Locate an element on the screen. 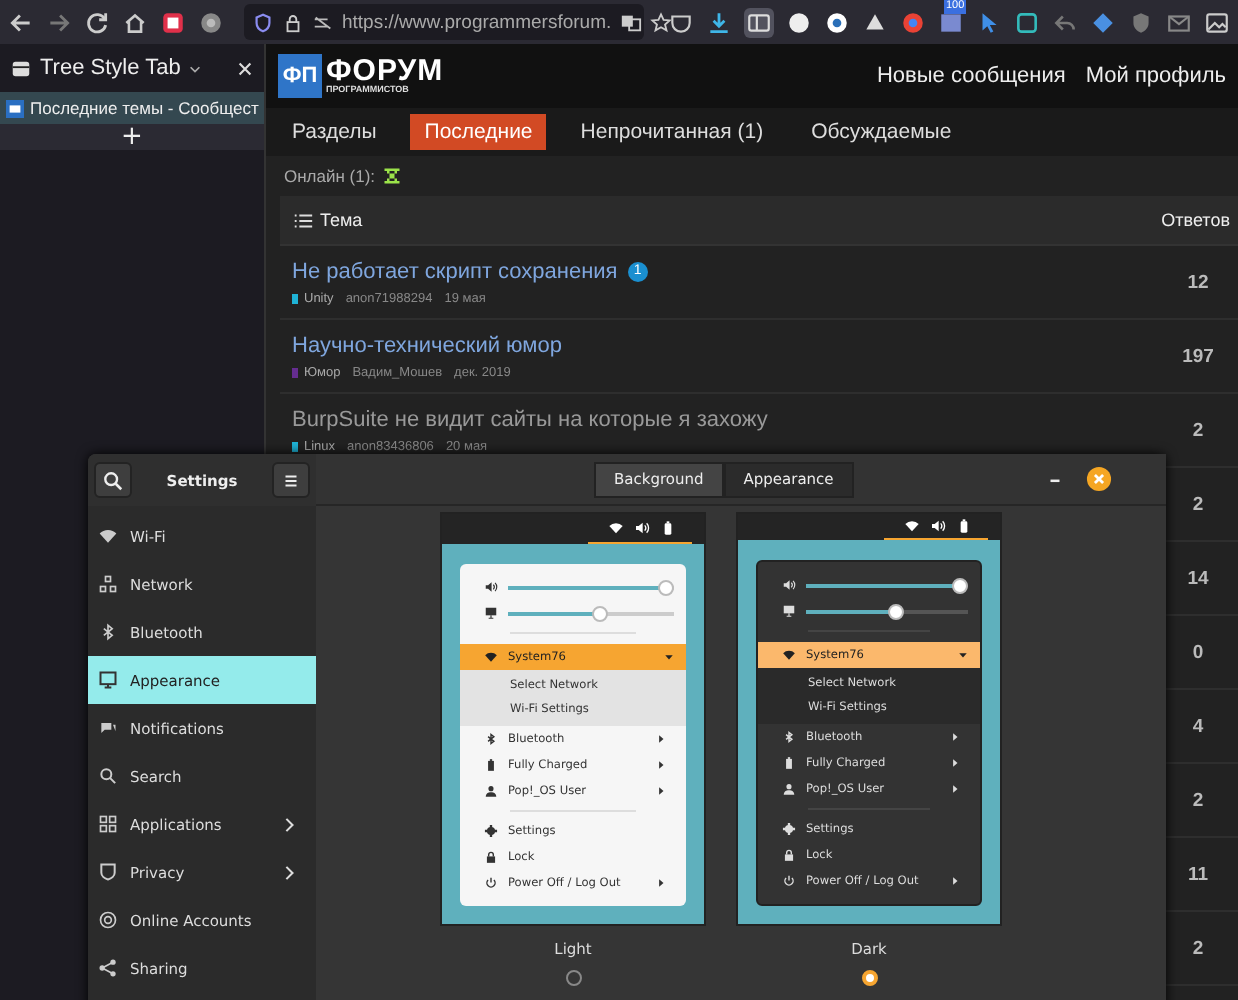  chevron-down-icon is located at coordinates (195, 68).